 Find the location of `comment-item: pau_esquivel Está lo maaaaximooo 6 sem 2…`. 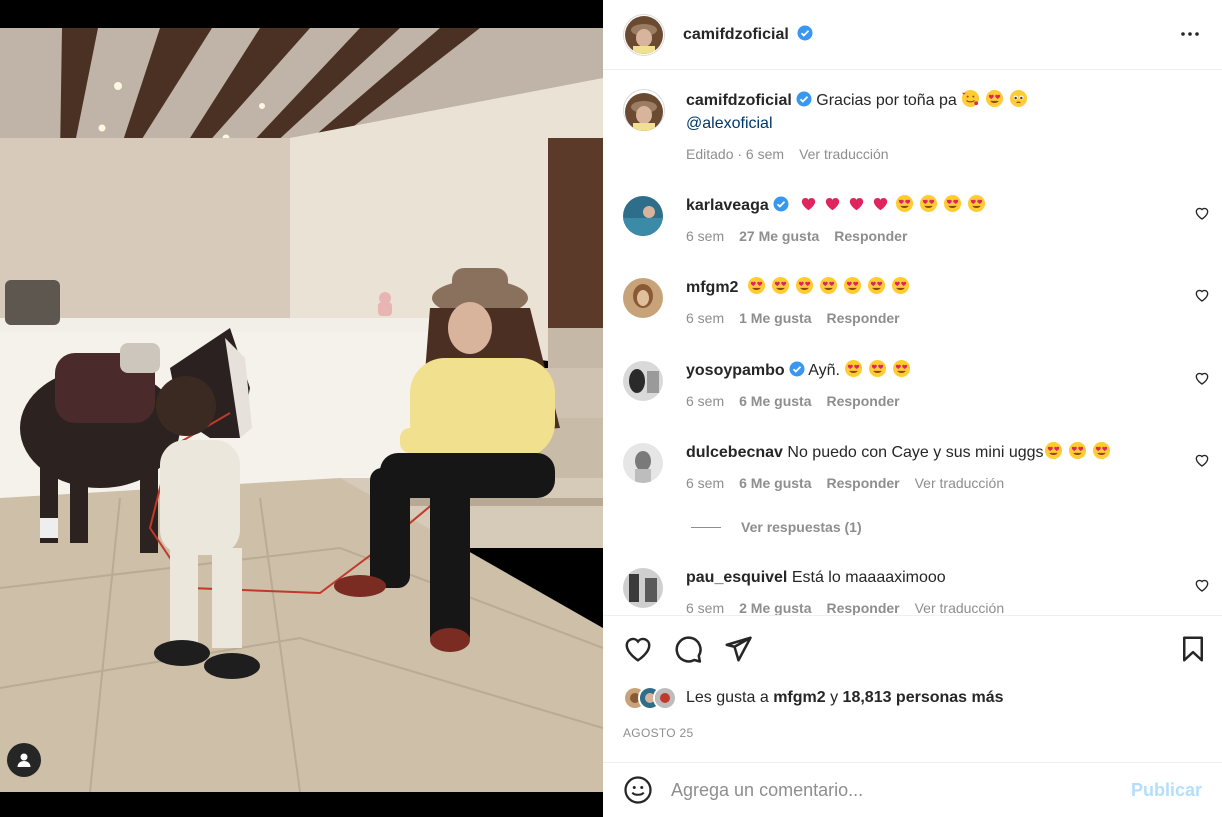

comment-item: pau_esquivel Está lo maaaaximooo 6 sem 2… is located at coordinates (916, 590).